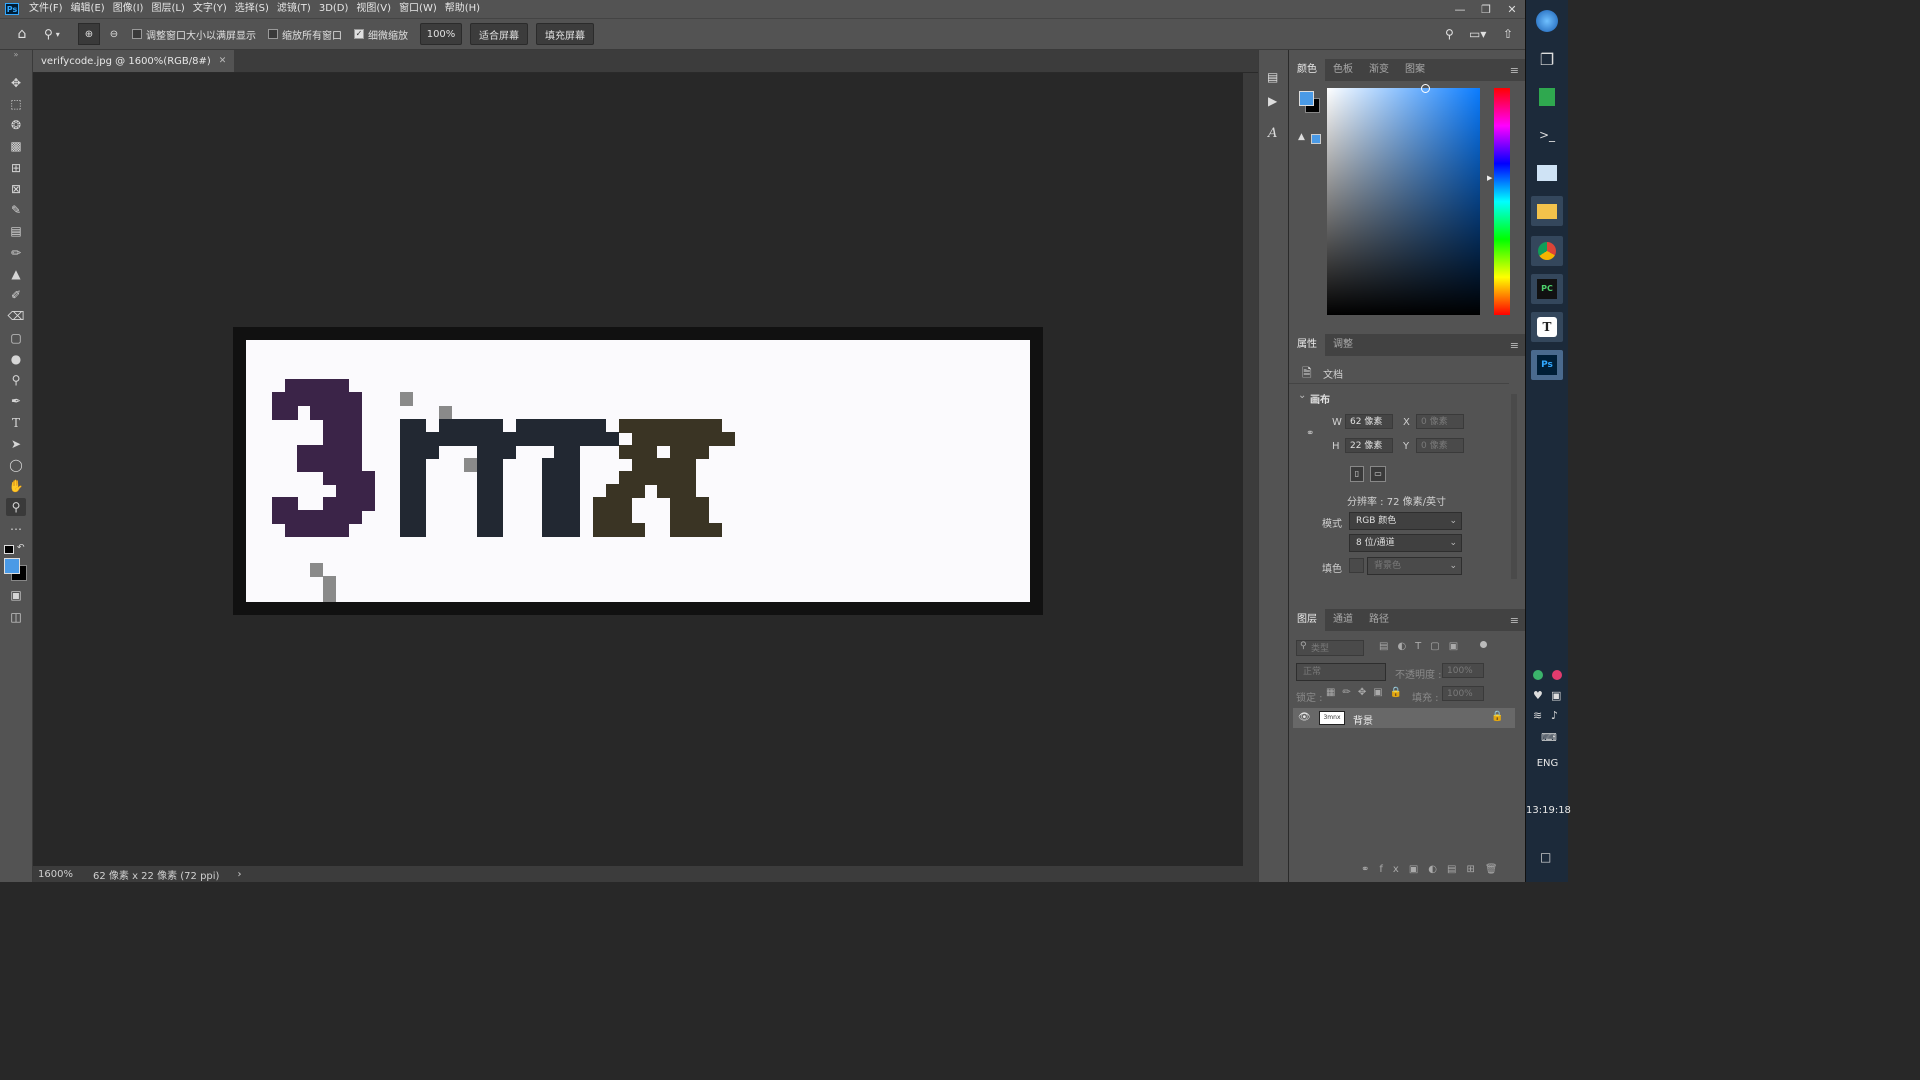  What do you see at coordinates (373, 9) in the screenshot?
I see `menu-item: 视图(V)` at bounding box center [373, 9].